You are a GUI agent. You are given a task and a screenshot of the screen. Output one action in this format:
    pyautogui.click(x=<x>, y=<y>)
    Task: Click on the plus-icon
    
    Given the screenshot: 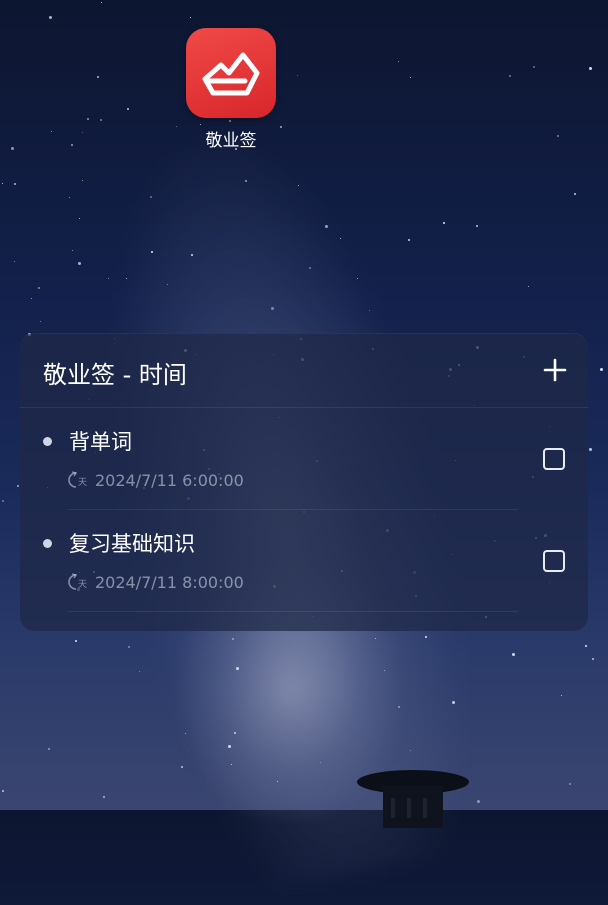 What is the action you would take?
    pyautogui.click(x=555, y=370)
    